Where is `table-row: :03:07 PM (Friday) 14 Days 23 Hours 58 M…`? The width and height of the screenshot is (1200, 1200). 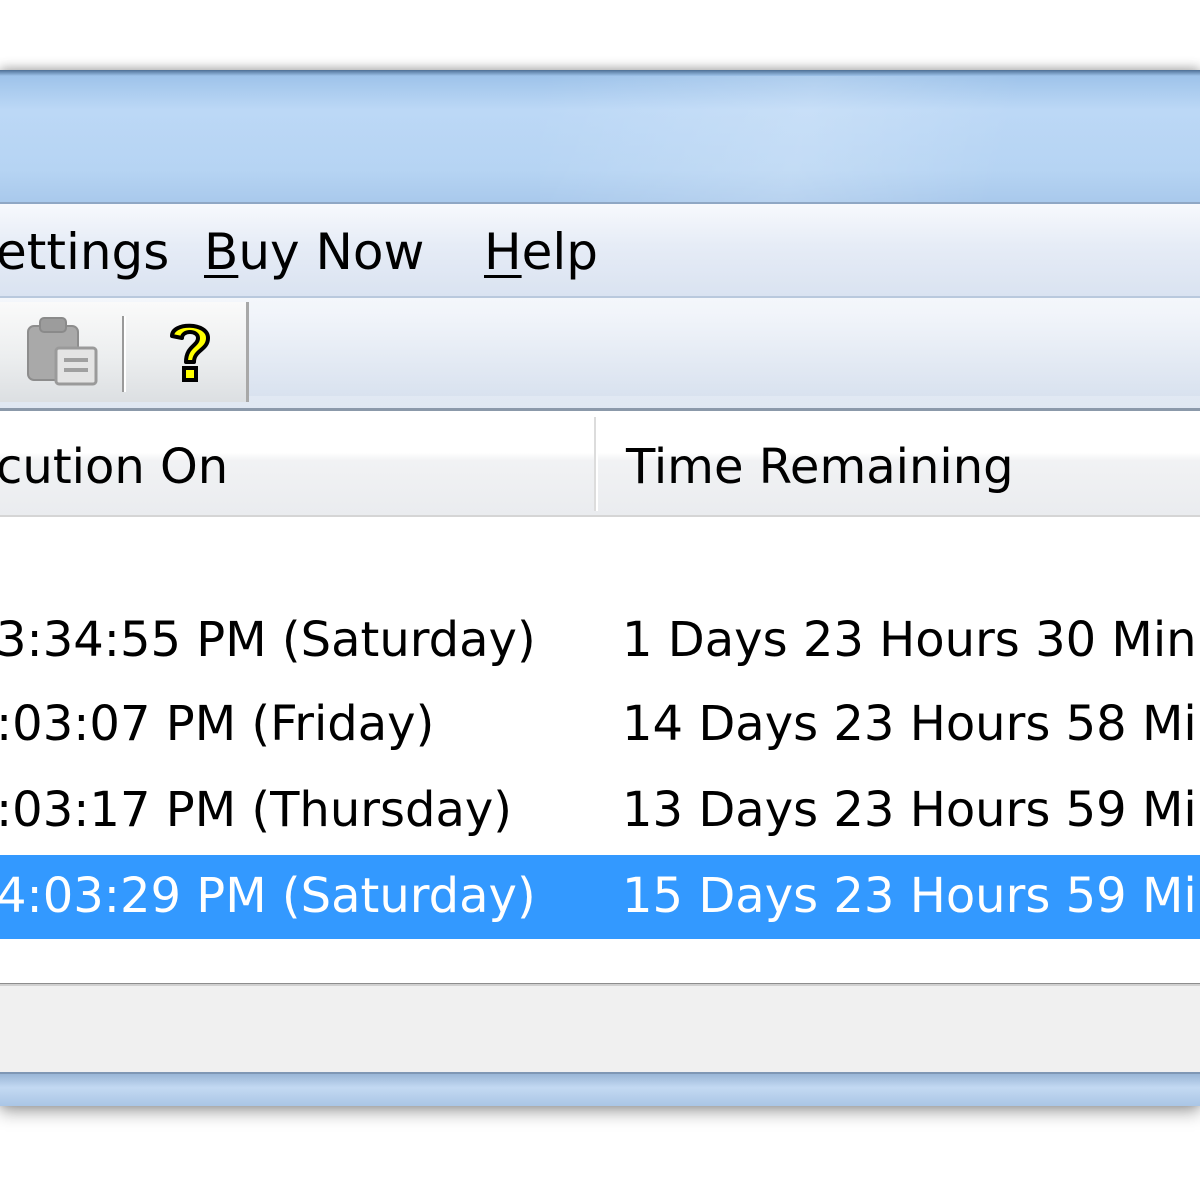 table-row: :03:07 PM (Friday) 14 Days 23 Hours 58 M… is located at coordinates (600, 725).